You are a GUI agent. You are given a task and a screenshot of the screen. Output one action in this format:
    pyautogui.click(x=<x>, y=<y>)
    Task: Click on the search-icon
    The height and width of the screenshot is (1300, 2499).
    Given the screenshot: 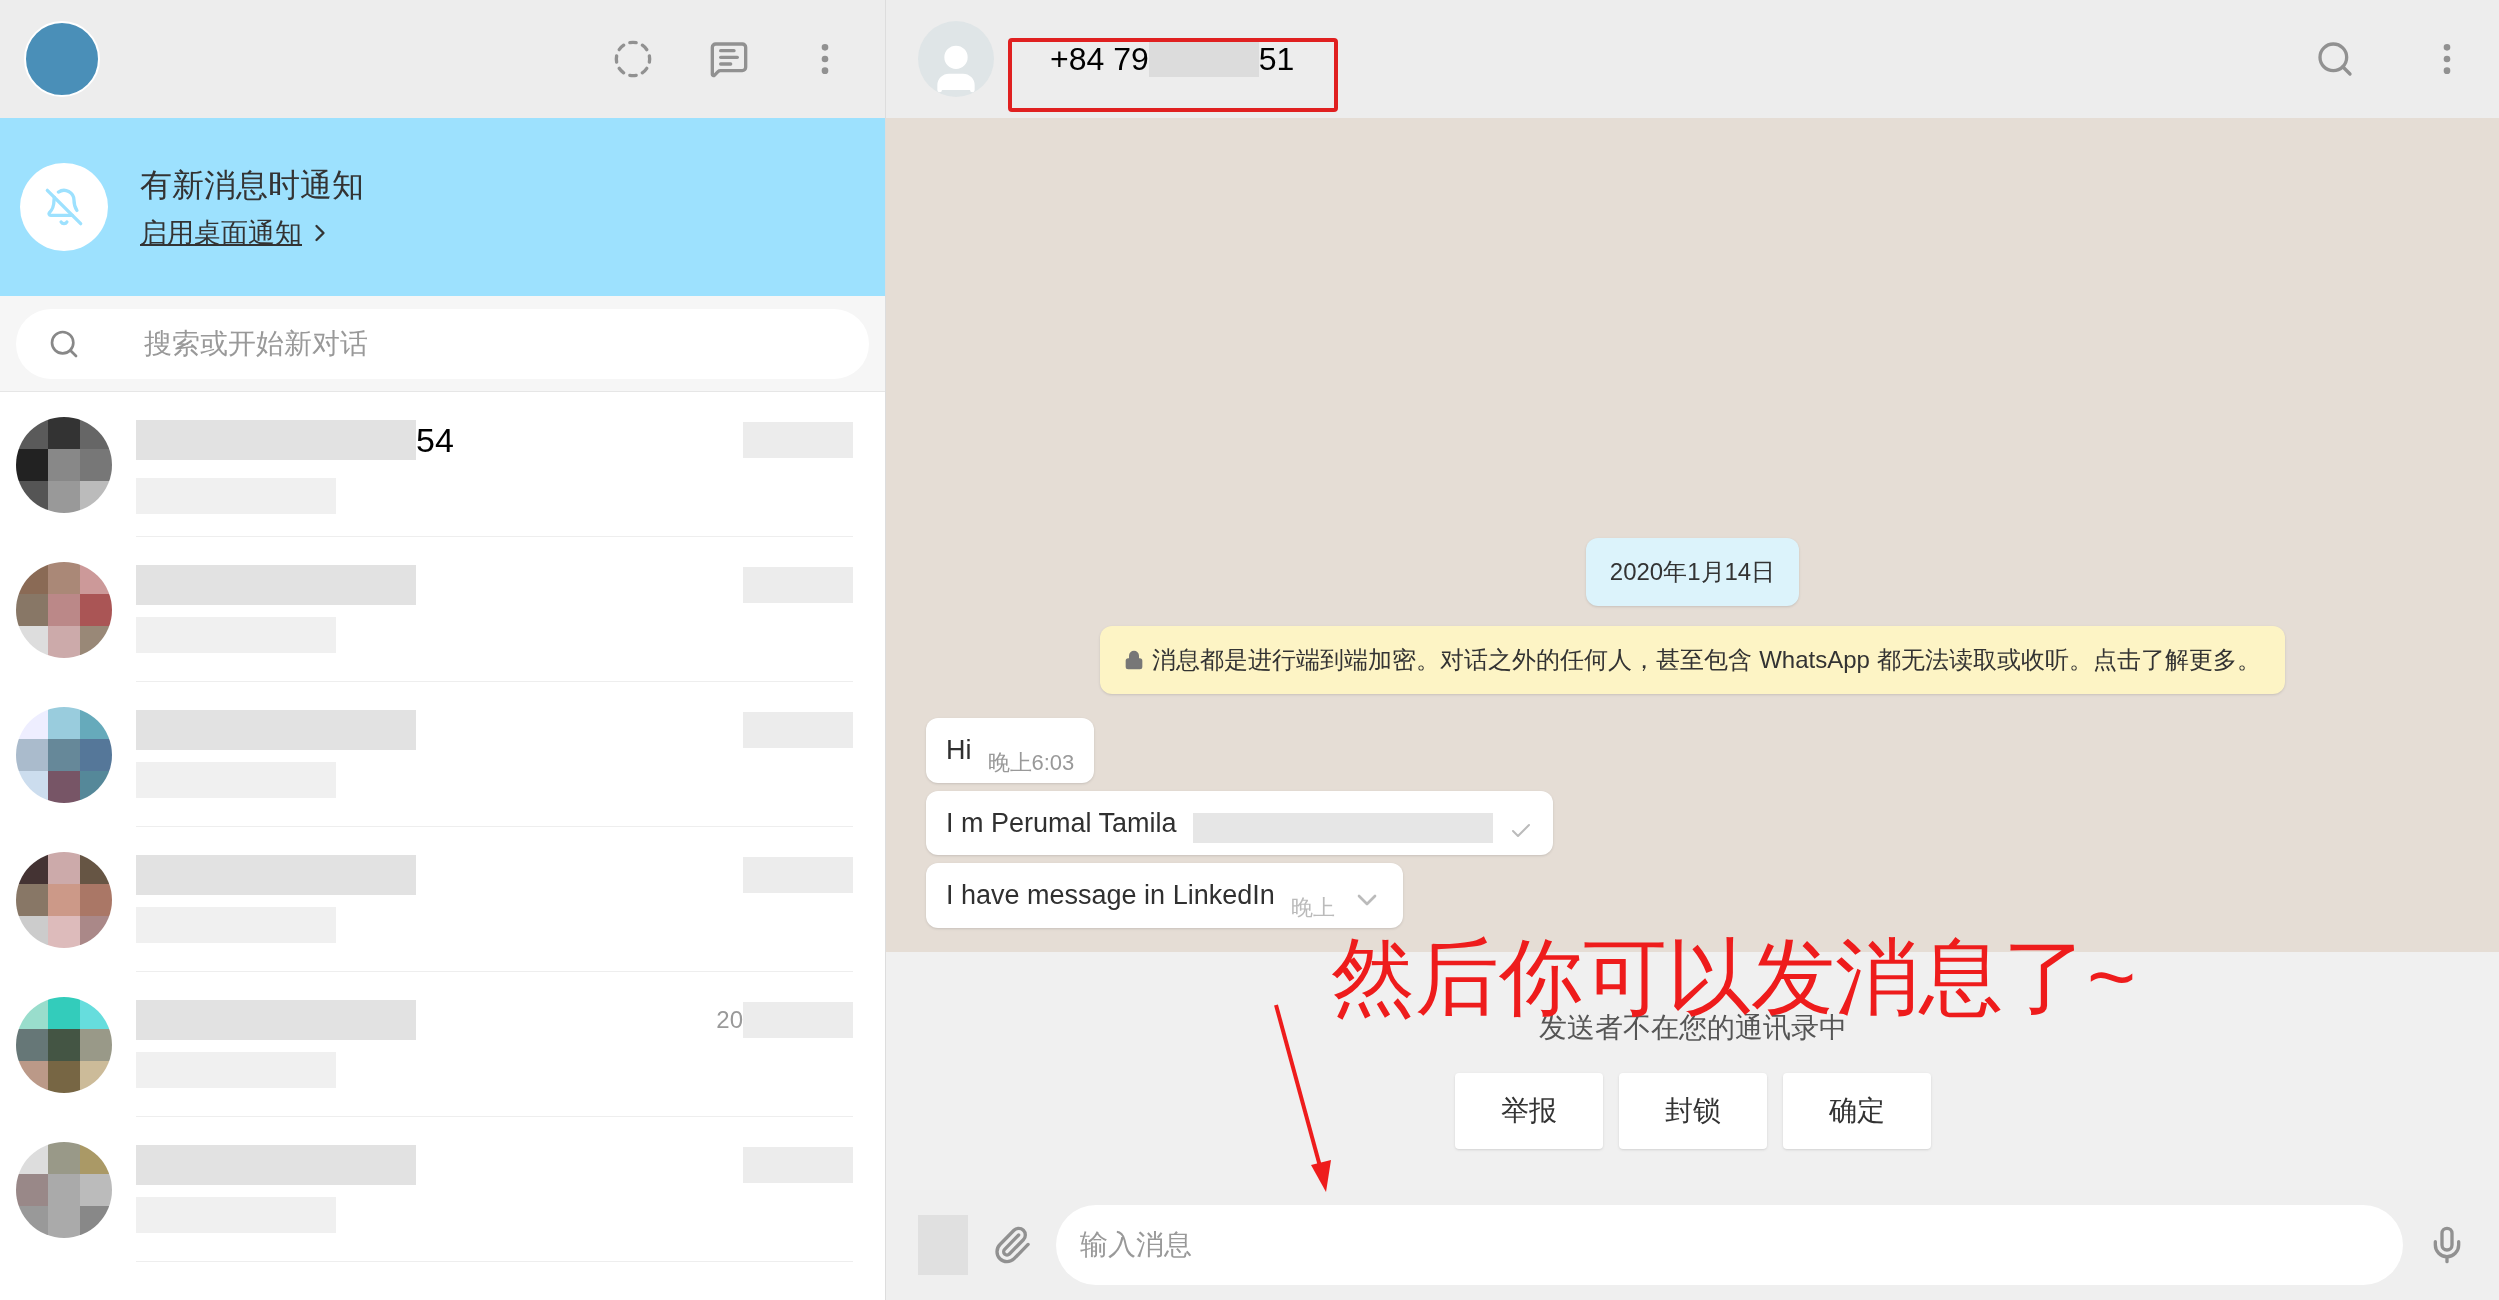 What is the action you would take?
    pyautogui.click(x=2335, y=59)
    